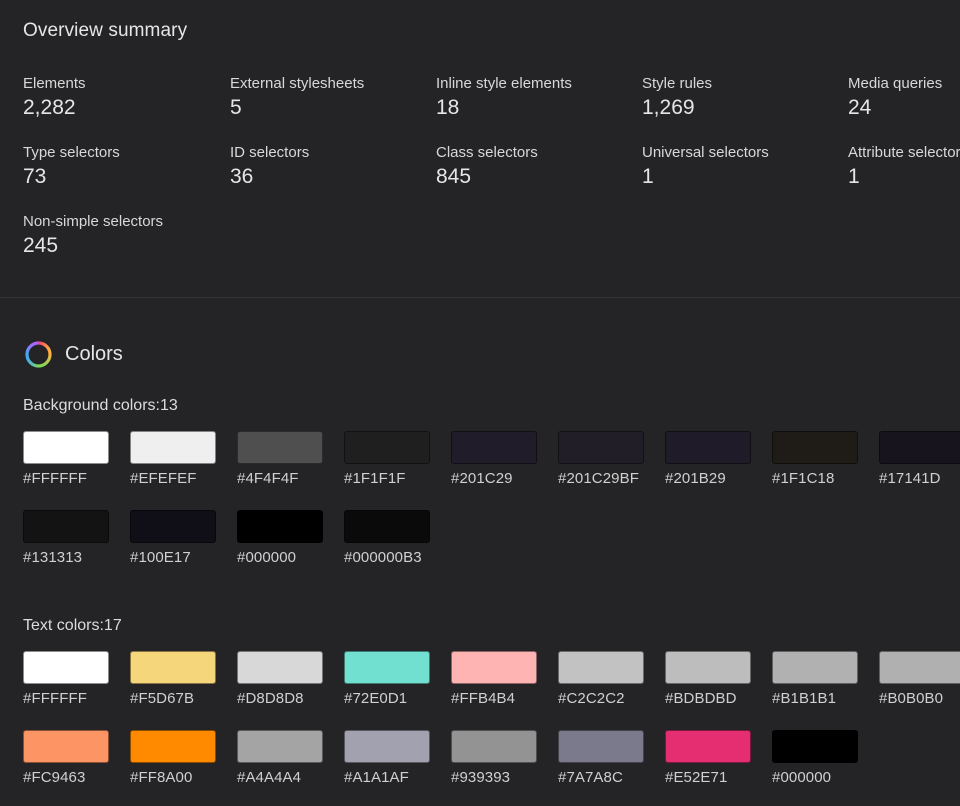  What do you see at coordinates (54, 83) in the screenshot?
I see `stat-label: Elements` at bounding box center [54, 83].